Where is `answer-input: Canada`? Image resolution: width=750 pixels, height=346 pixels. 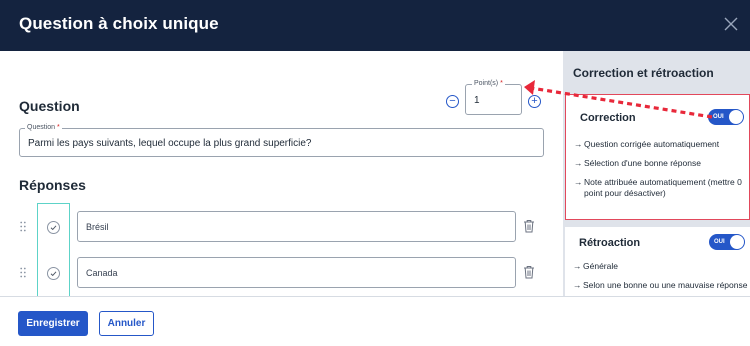 answer-input: Canada is located at coordinates (296, 272).